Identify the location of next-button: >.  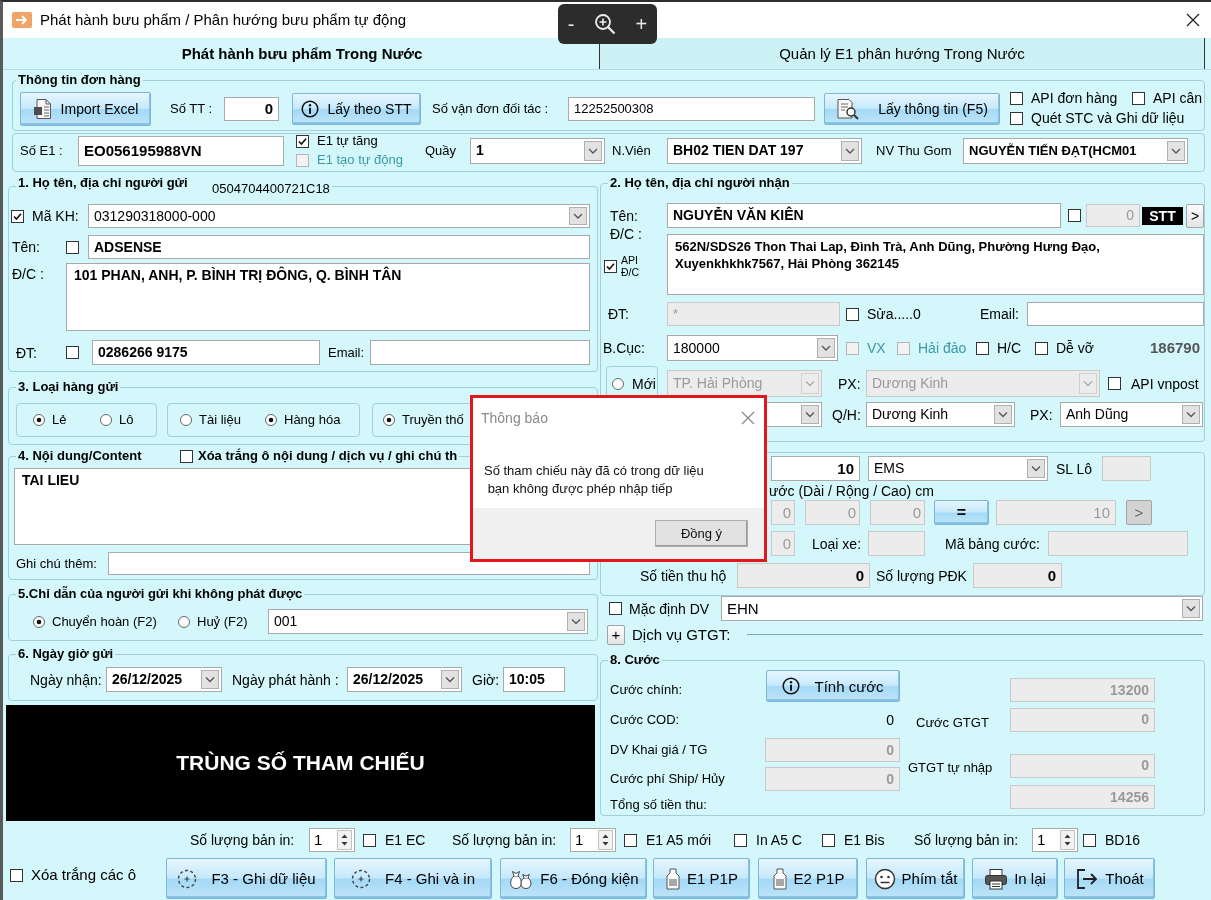
(1195, 215).